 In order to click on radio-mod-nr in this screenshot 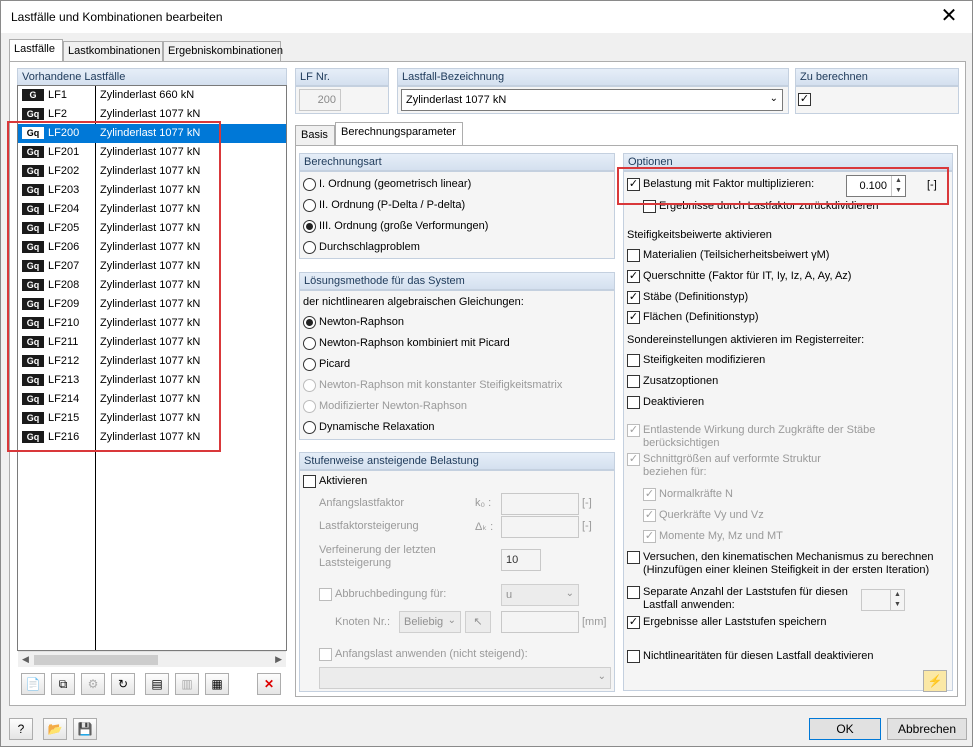, I will do `click(309, 406)`.